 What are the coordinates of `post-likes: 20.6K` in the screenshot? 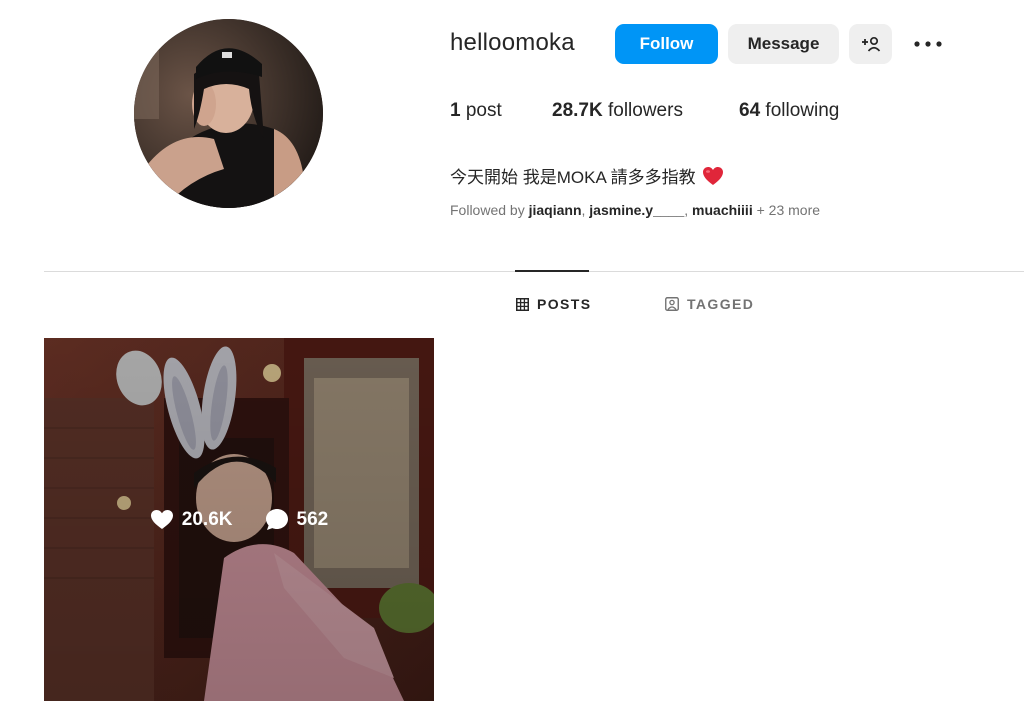 It's located at (191, 520).